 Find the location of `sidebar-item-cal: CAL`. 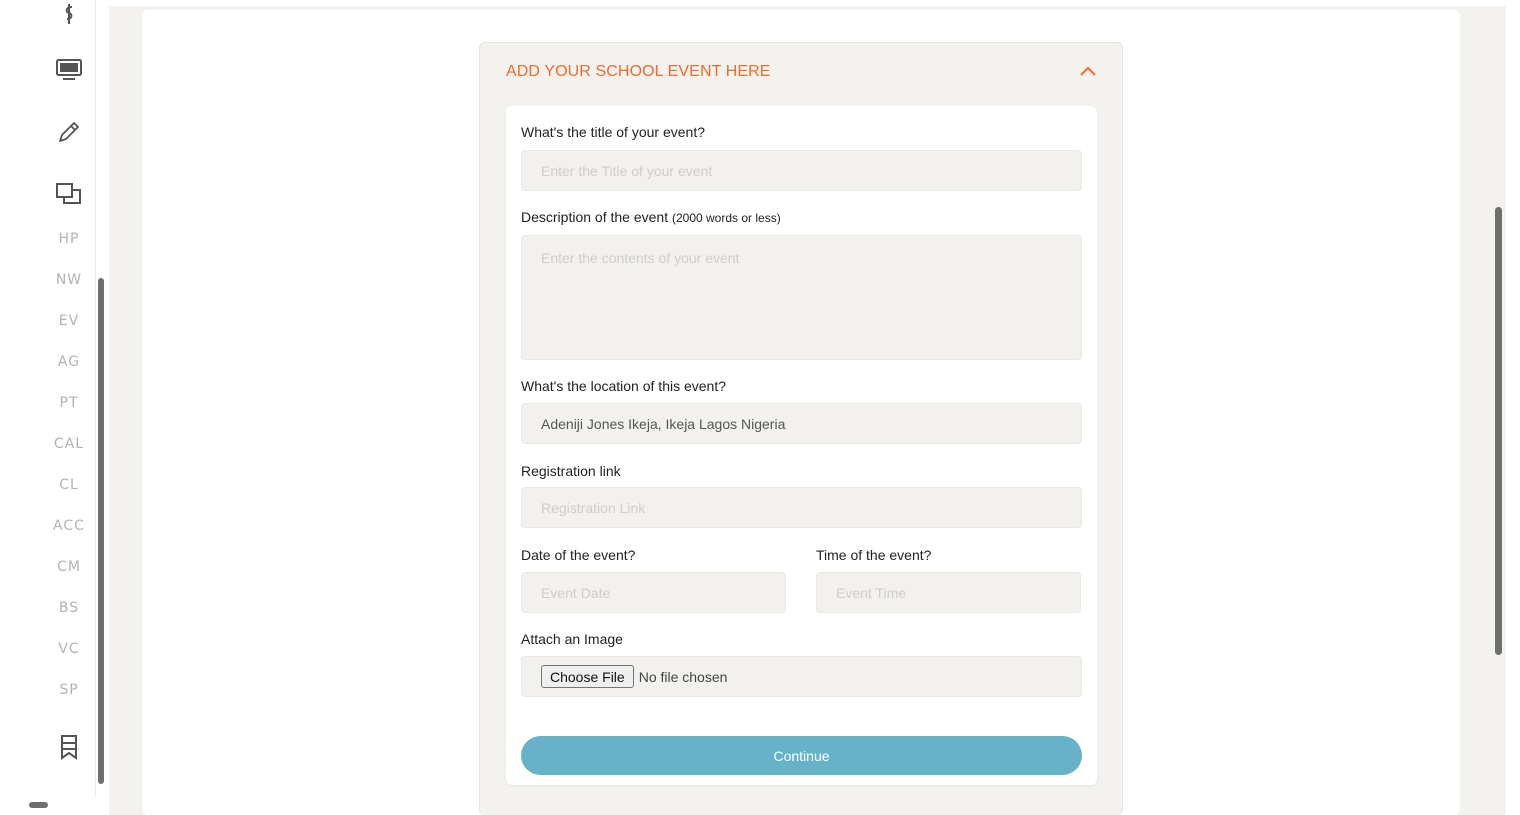

sidebar-item-cal: CAL is located at coordinates (69, 444).